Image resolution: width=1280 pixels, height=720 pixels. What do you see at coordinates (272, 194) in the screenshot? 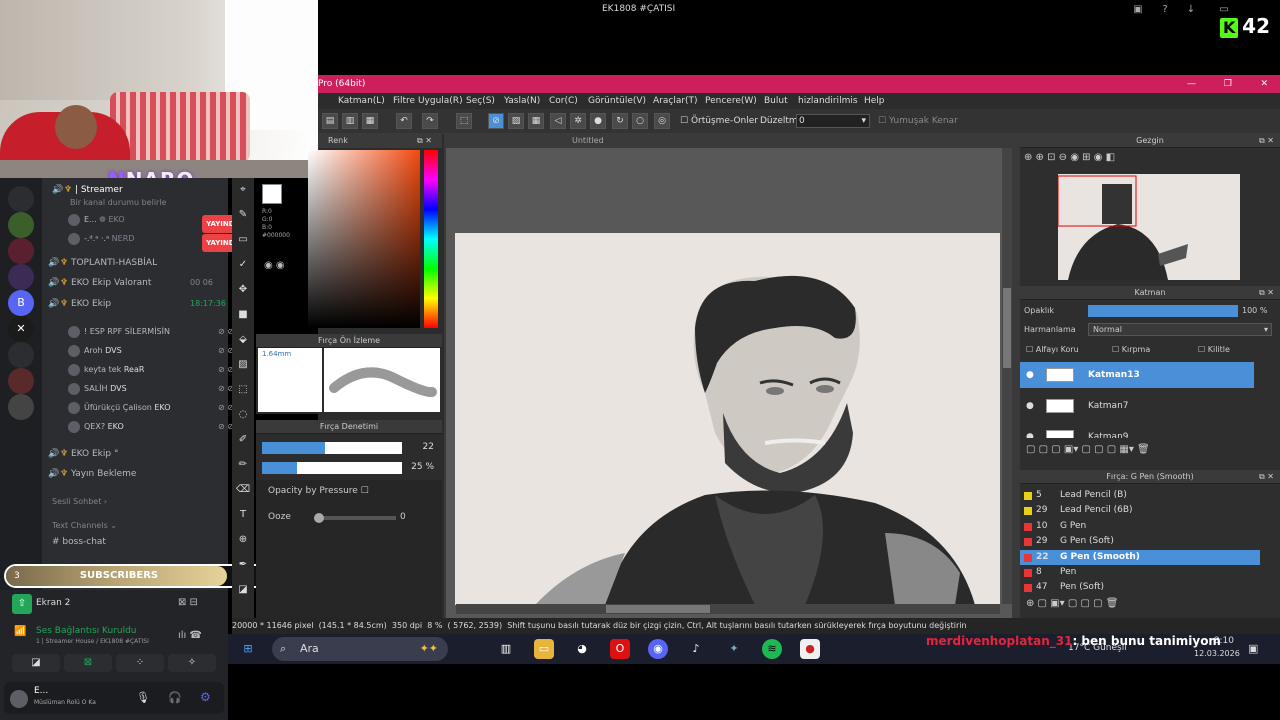
I see `main-color-swatch` at bounding box center [272, 194].